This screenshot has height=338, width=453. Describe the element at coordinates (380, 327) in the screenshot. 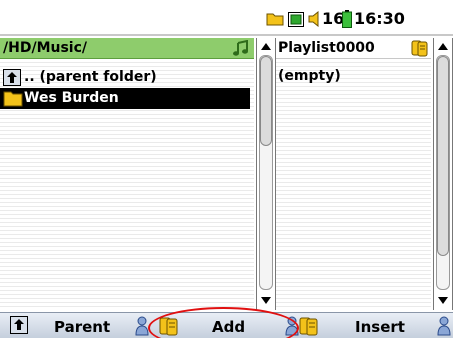

I see `insert-button-label: Insert` at that location.